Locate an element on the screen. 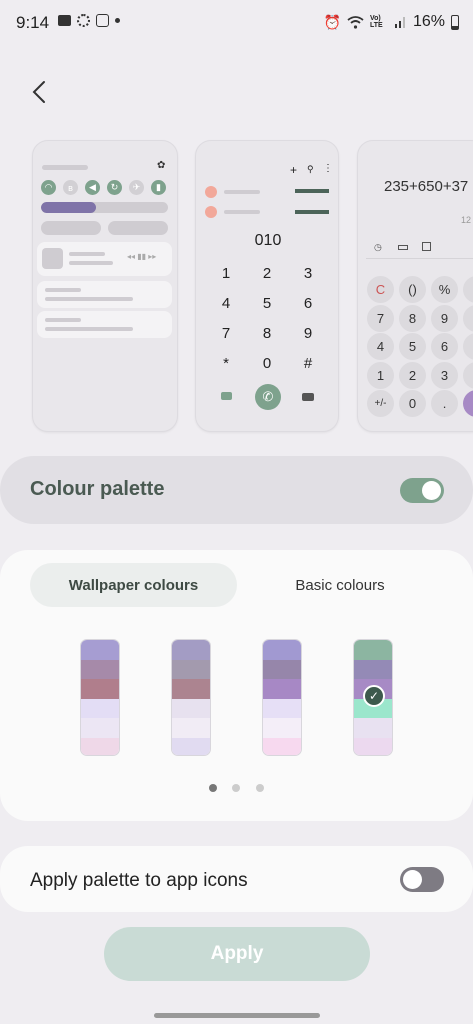  sync-icon is located at coordinates (83, 20).